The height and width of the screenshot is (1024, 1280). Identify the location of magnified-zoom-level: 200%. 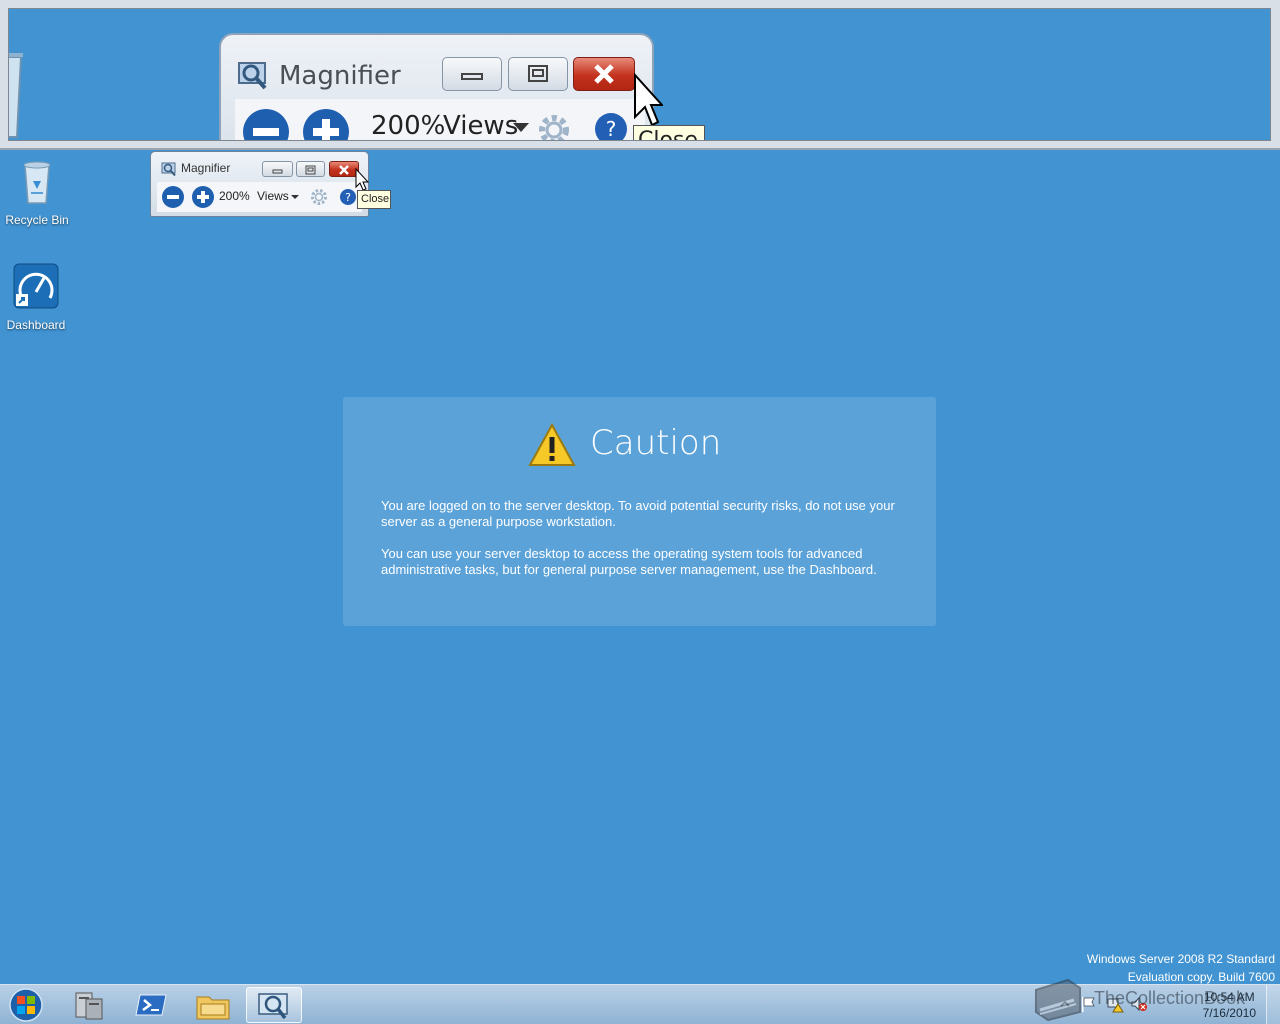
(408, 126).